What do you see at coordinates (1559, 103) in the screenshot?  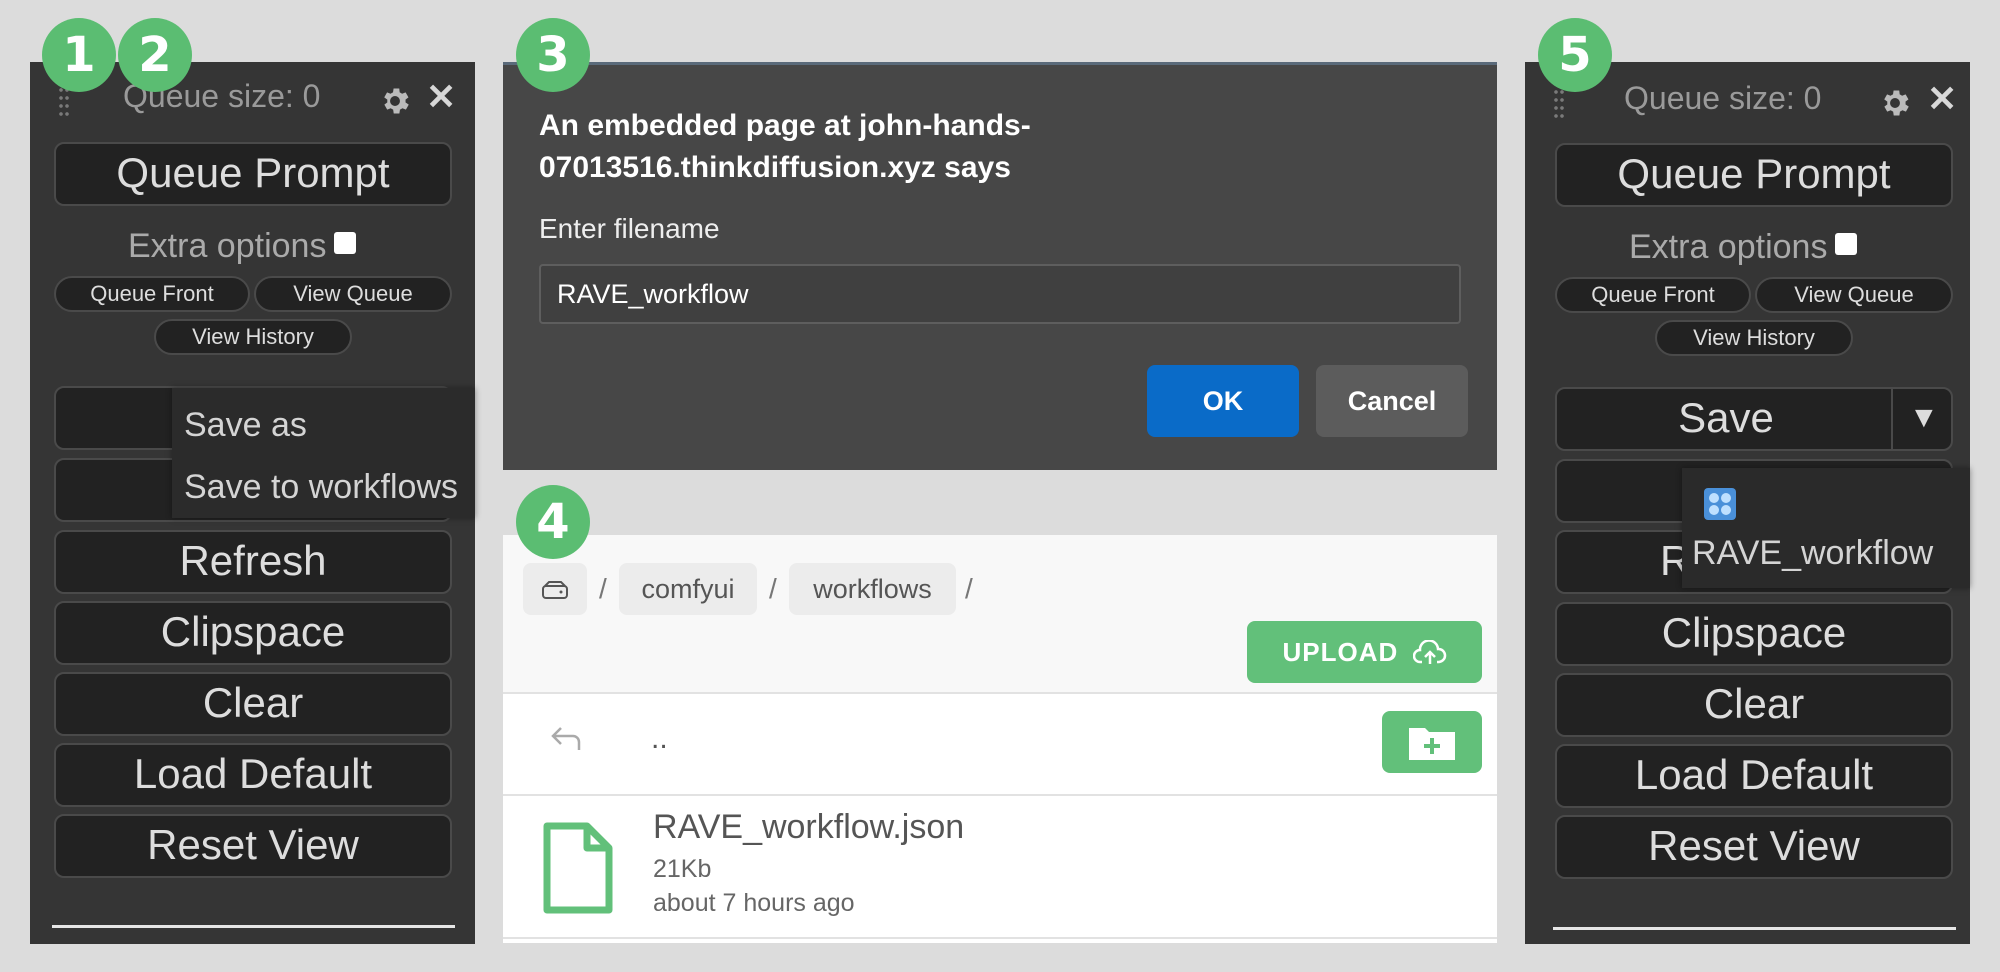 I see `drag-handle` at bounding box center [1559, 103].